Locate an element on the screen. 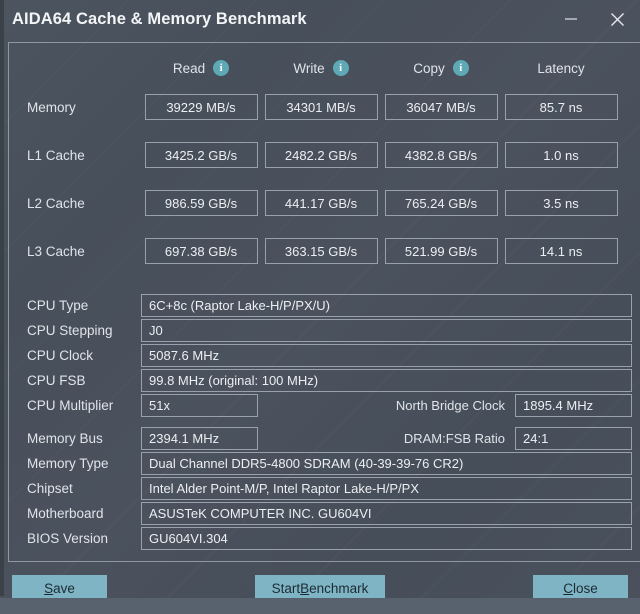  cpu-multiplier-label: CPU Multiplier is located at coordinates (70, 405).